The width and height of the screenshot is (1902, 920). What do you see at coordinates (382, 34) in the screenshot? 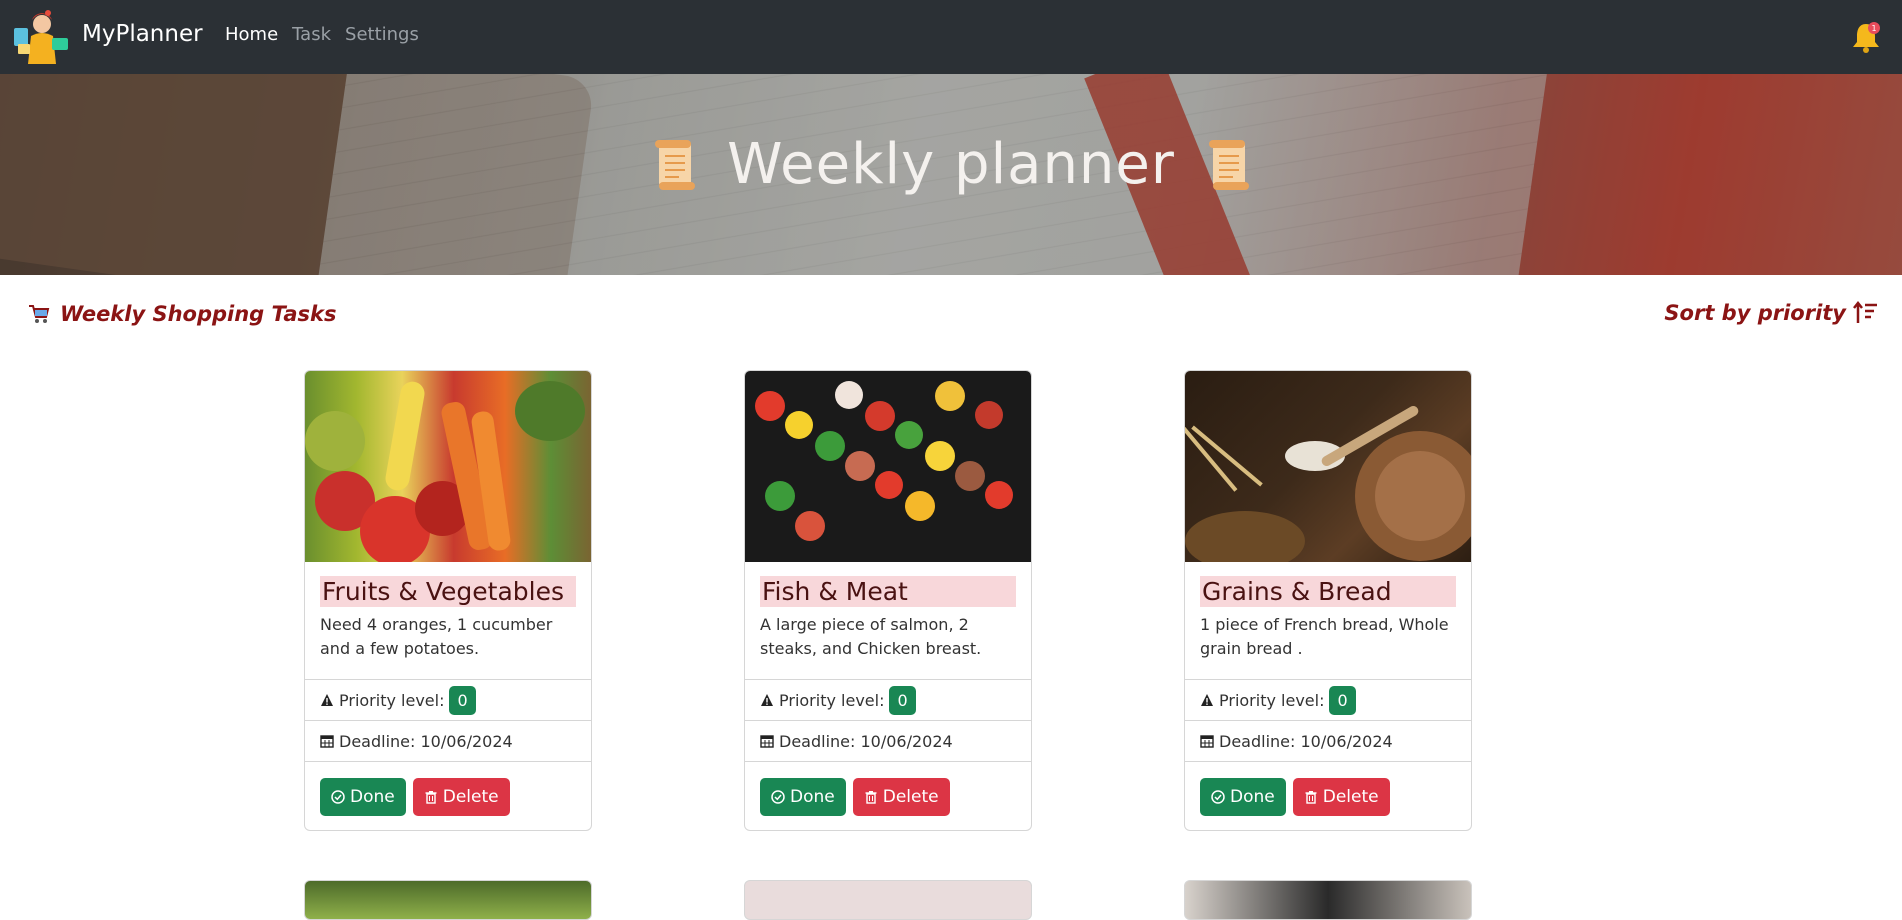
I see `nav-settings: Settings` at bounding box center [382, 34].